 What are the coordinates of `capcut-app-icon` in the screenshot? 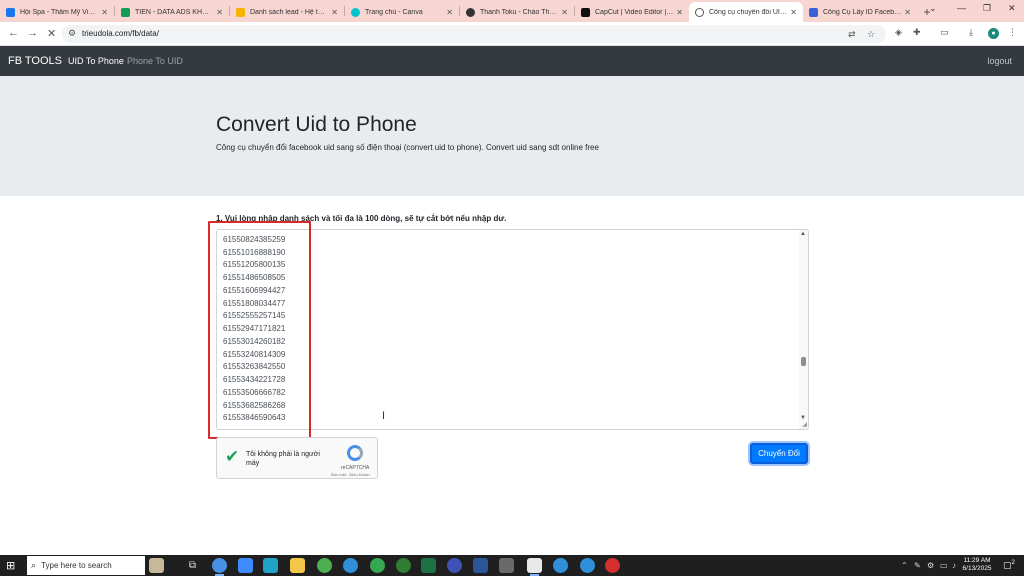 It's located at (534, 567).